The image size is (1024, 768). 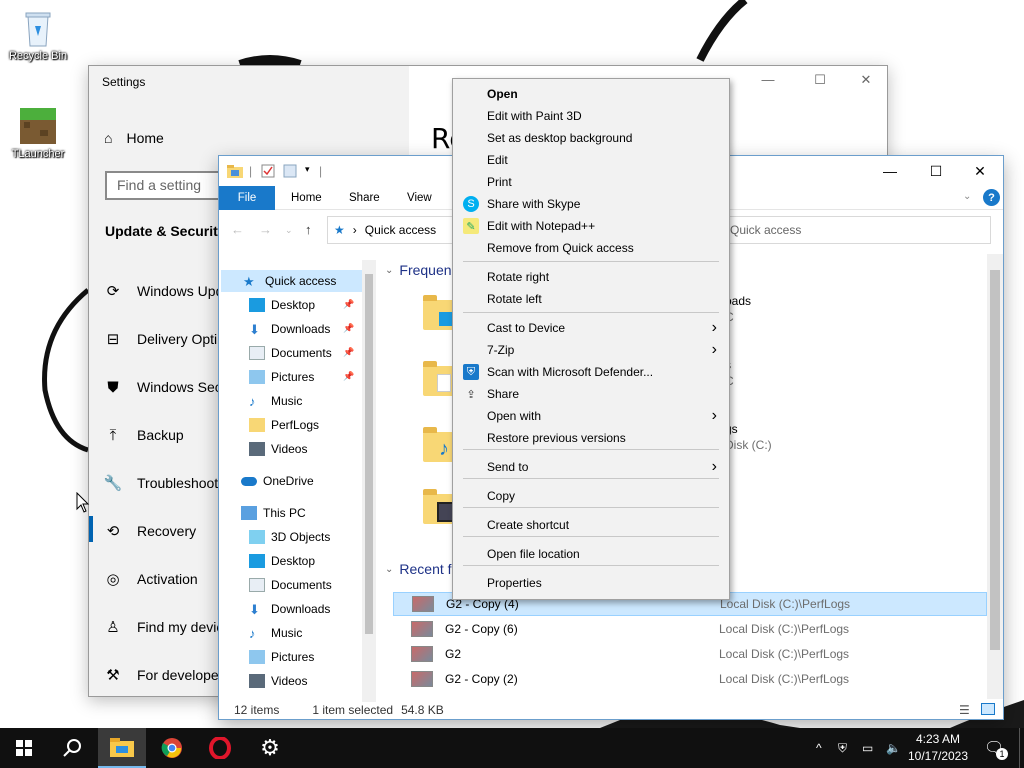 I want to click on context-menu-item: S Share with Skype, so click(x=591, y=204).